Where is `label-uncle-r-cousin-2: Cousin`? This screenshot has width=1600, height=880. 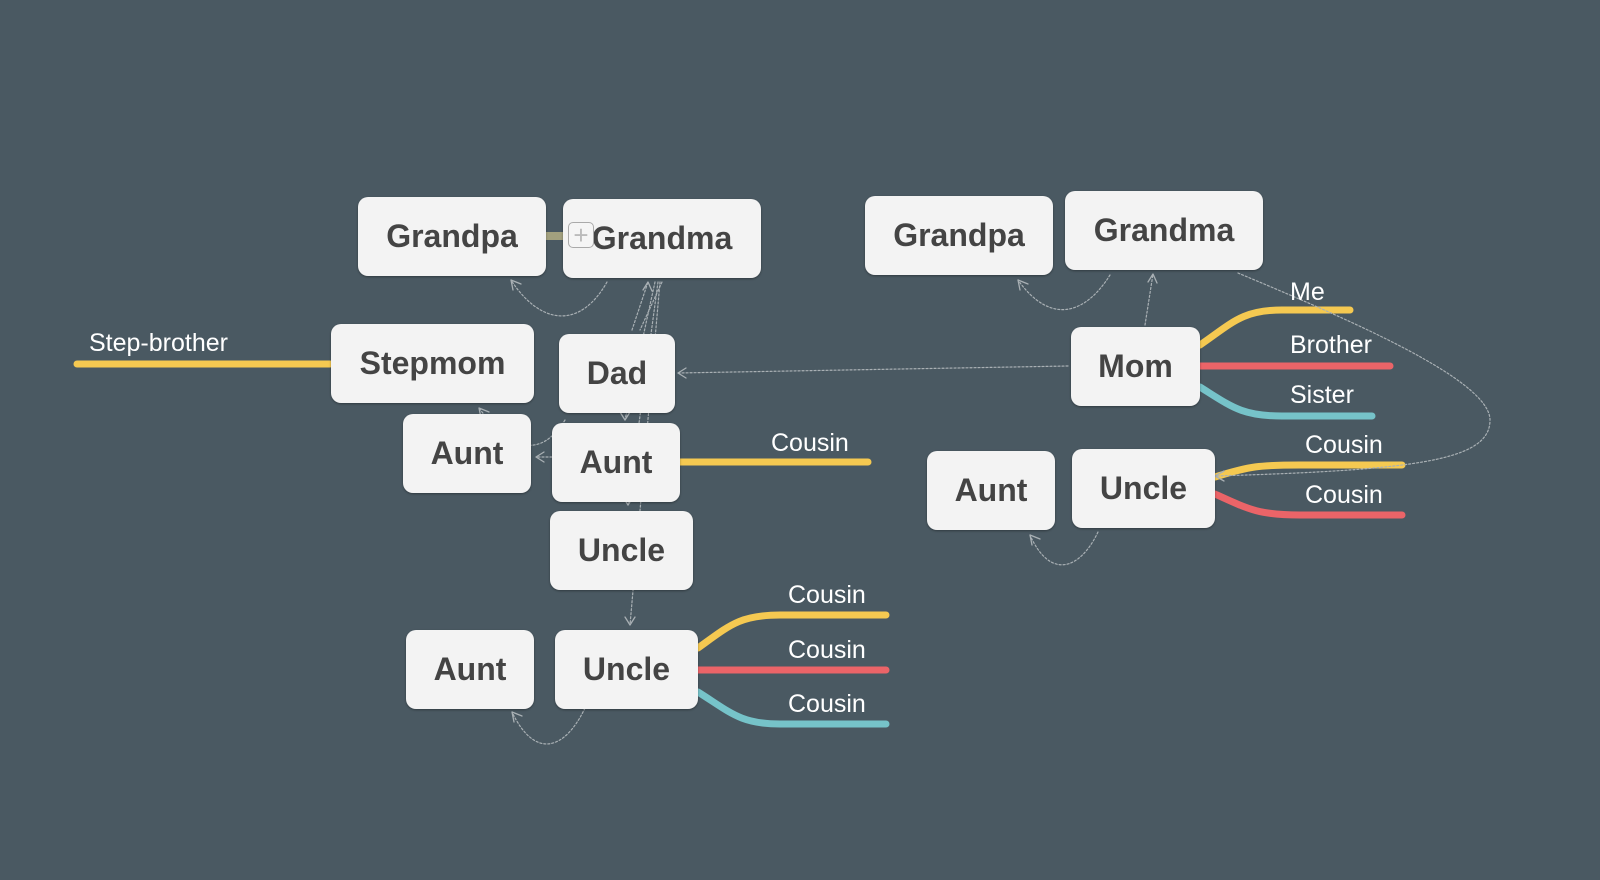
label-uncle-r-cousin-2: Cousin is located at coordinates (1344, 495).